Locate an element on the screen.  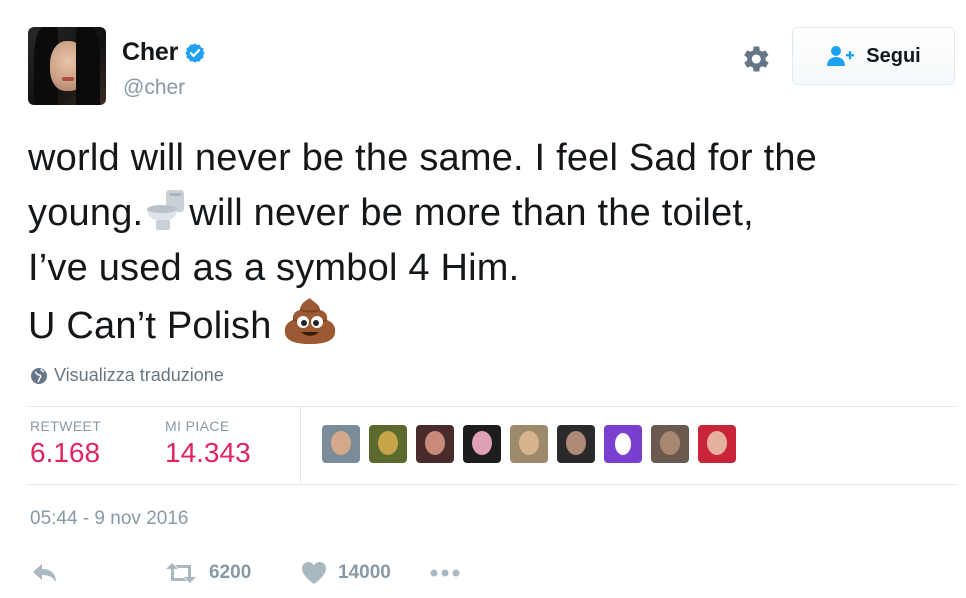
translate-label: Visualizza traduzione is located at coordinates (139, 375).